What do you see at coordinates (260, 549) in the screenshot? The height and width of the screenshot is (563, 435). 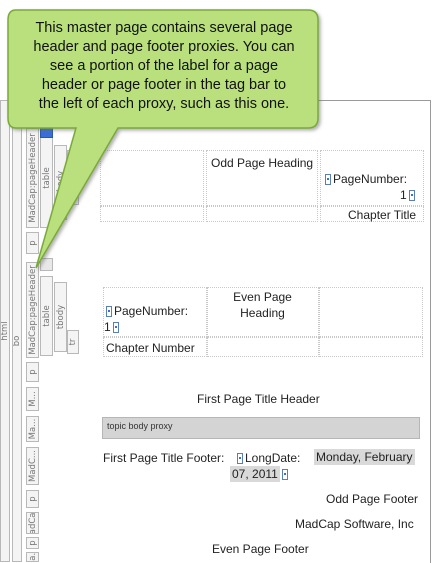 I see `even-page-footer: Even Page Footer` at bounding box center [260, 549].